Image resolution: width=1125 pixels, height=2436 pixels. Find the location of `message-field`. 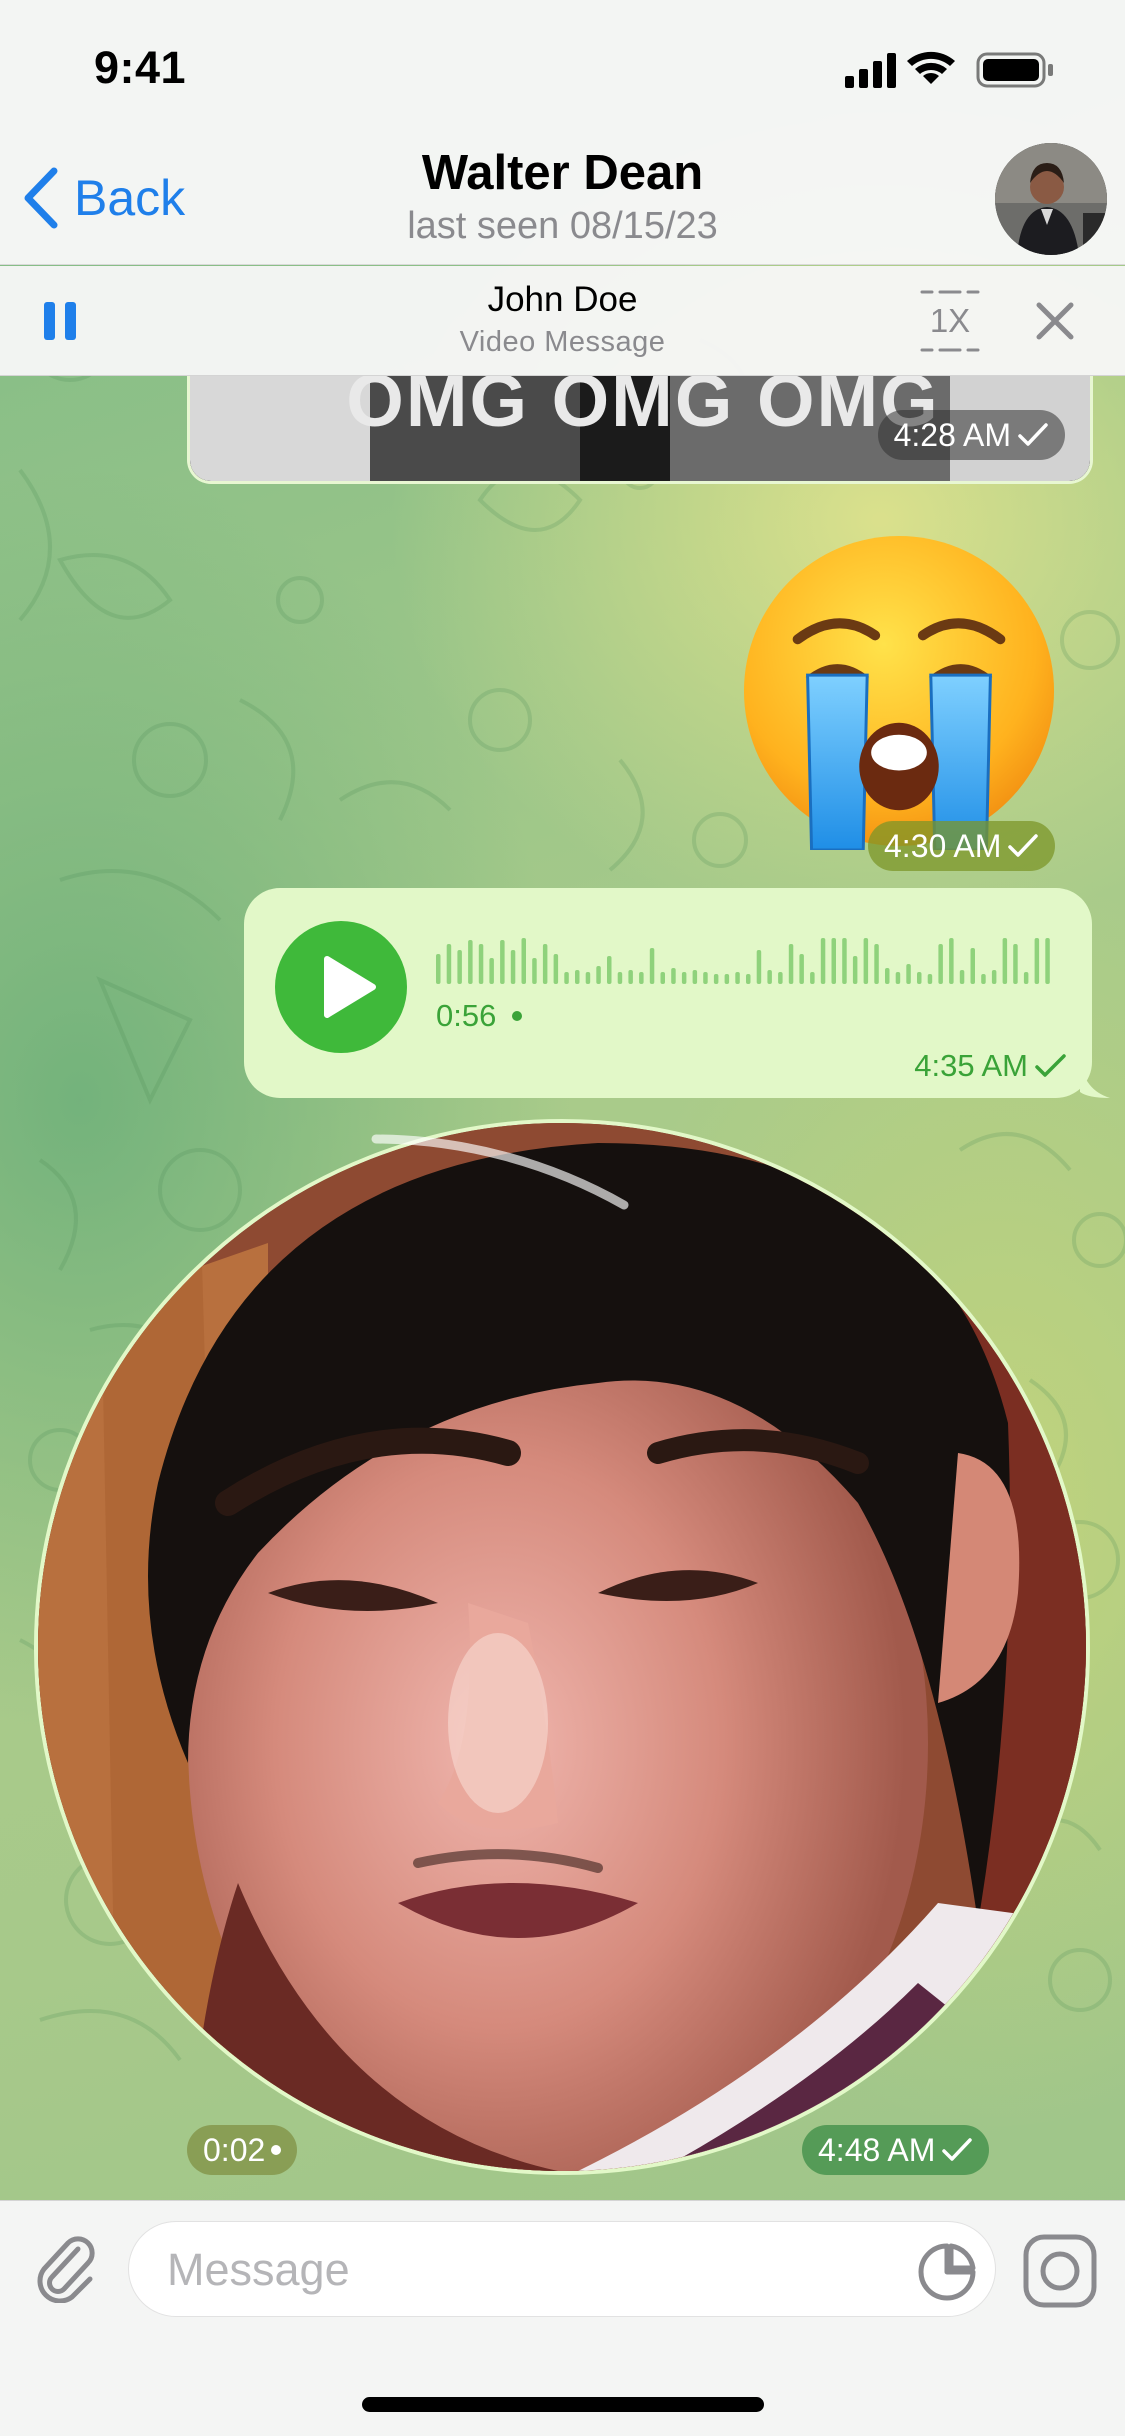

message-field is located at coordinates (562, 2269).